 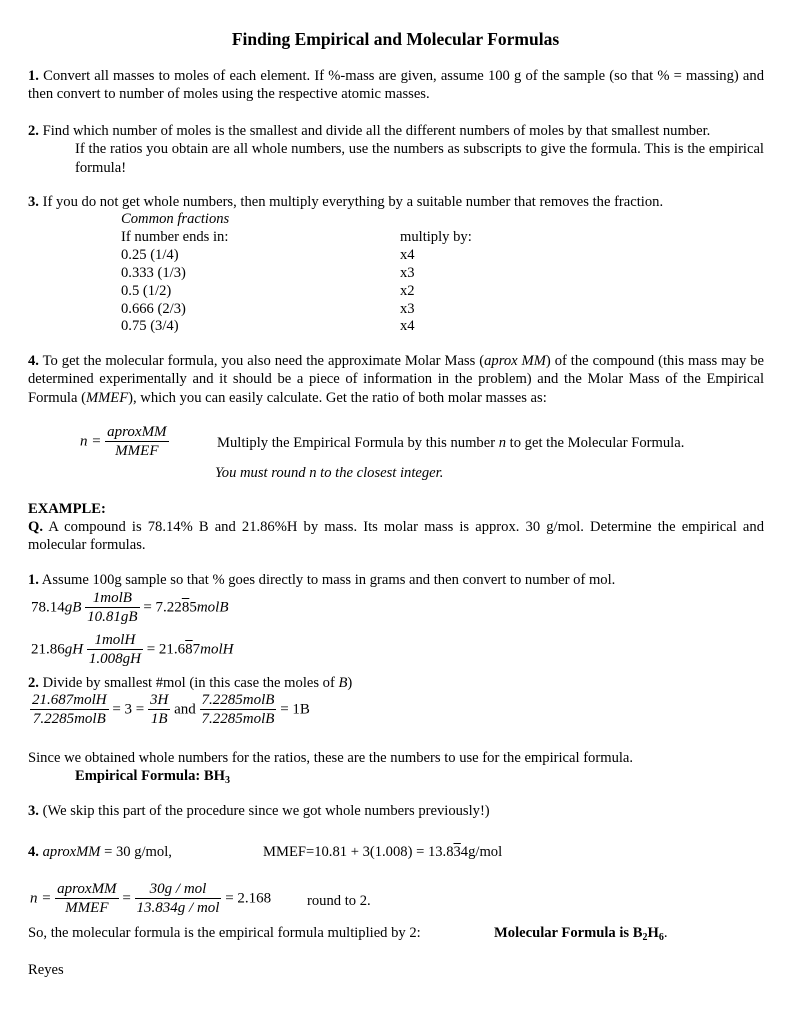 I want to click on question-label: Q., so click(x=35, y=527).